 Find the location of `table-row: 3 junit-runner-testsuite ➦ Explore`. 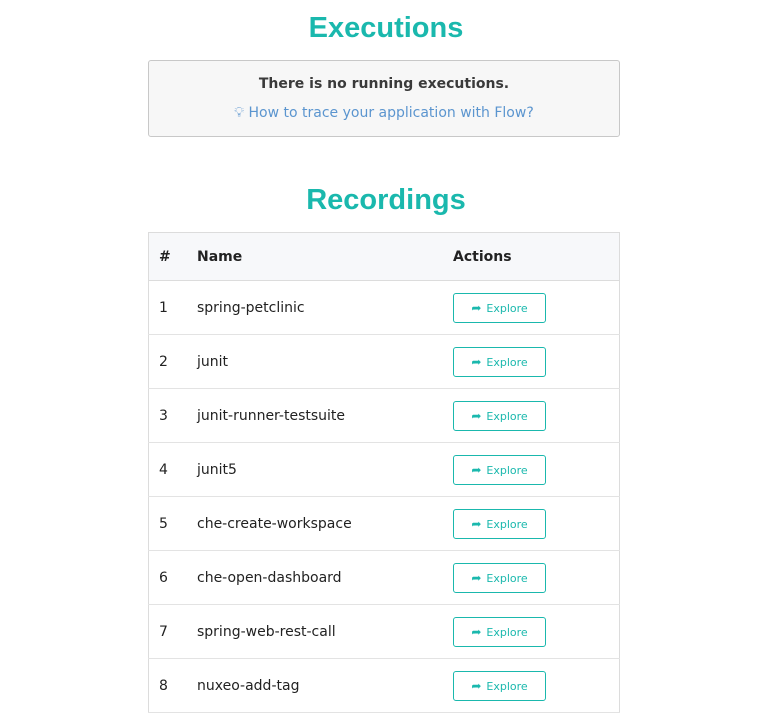

table-row: 3 junit-runner-testsuite ➦ Explore is located at coordinates (384, 415).